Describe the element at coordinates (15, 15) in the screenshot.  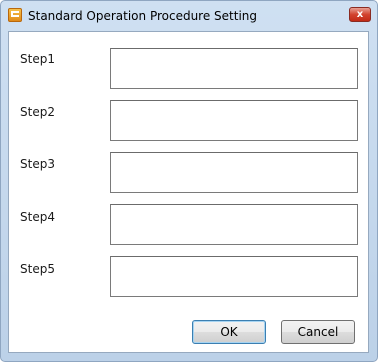
I see `app-icon` at that location.